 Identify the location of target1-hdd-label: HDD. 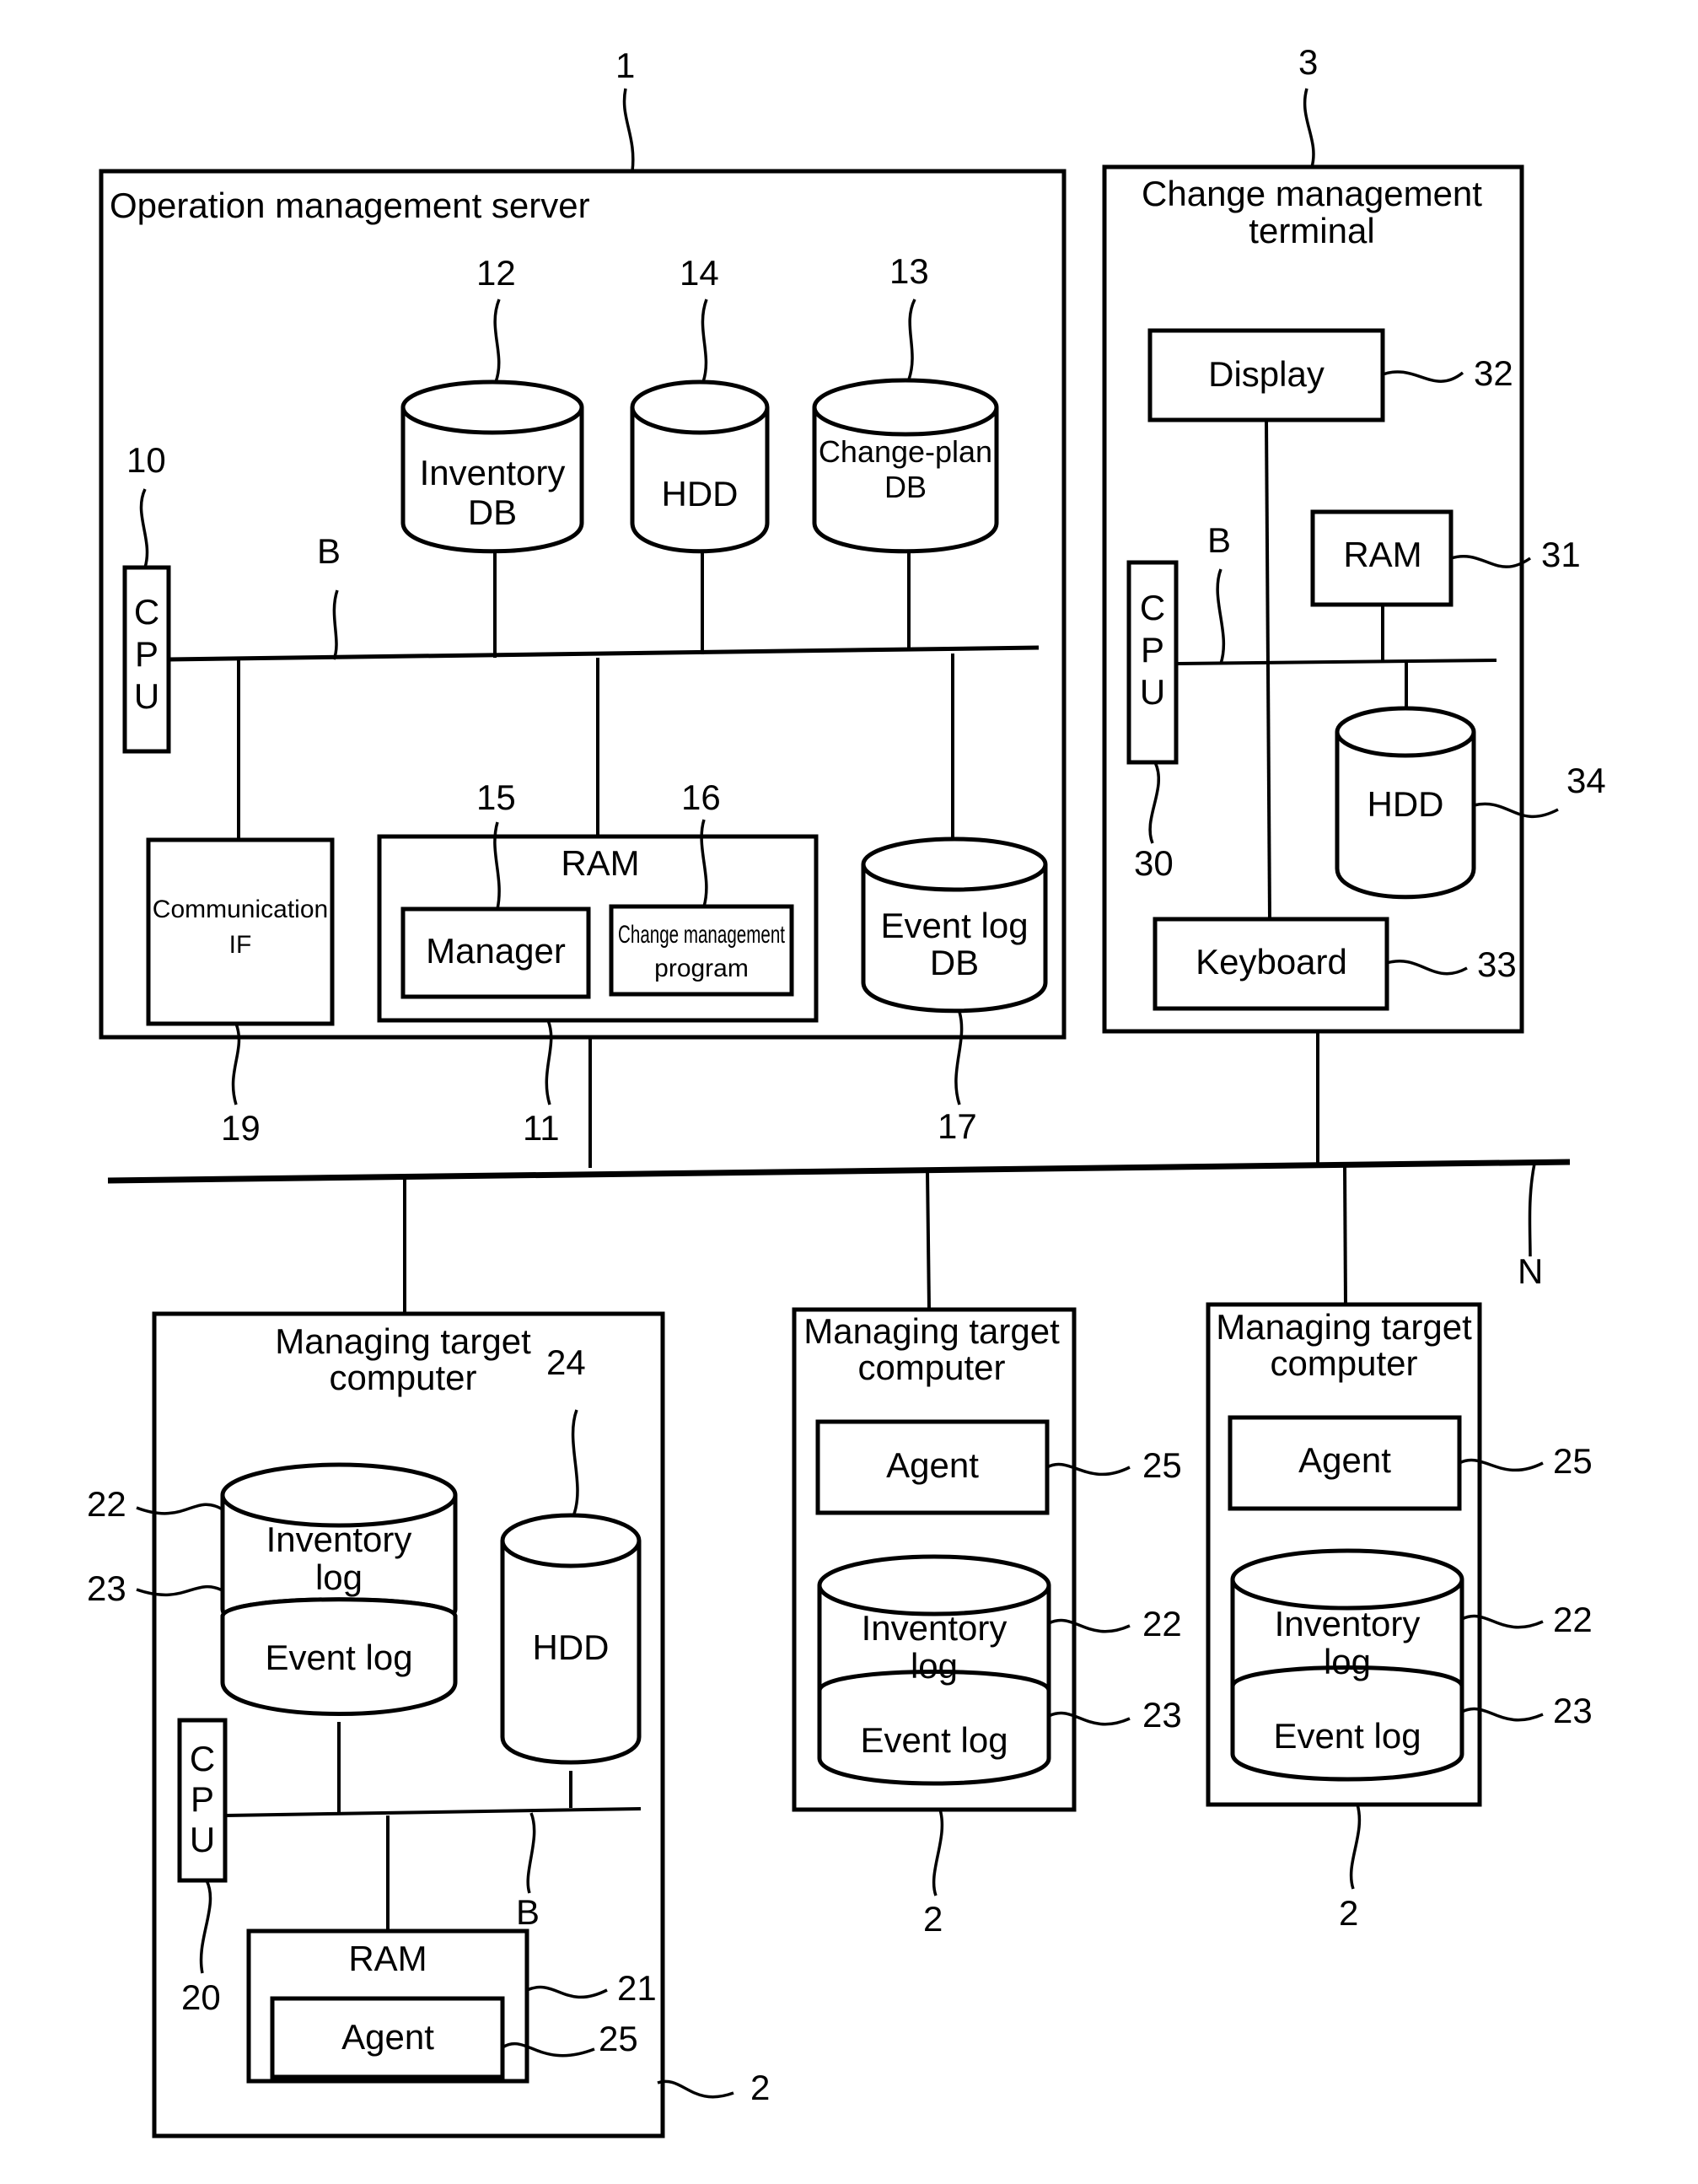
(571, 1647).